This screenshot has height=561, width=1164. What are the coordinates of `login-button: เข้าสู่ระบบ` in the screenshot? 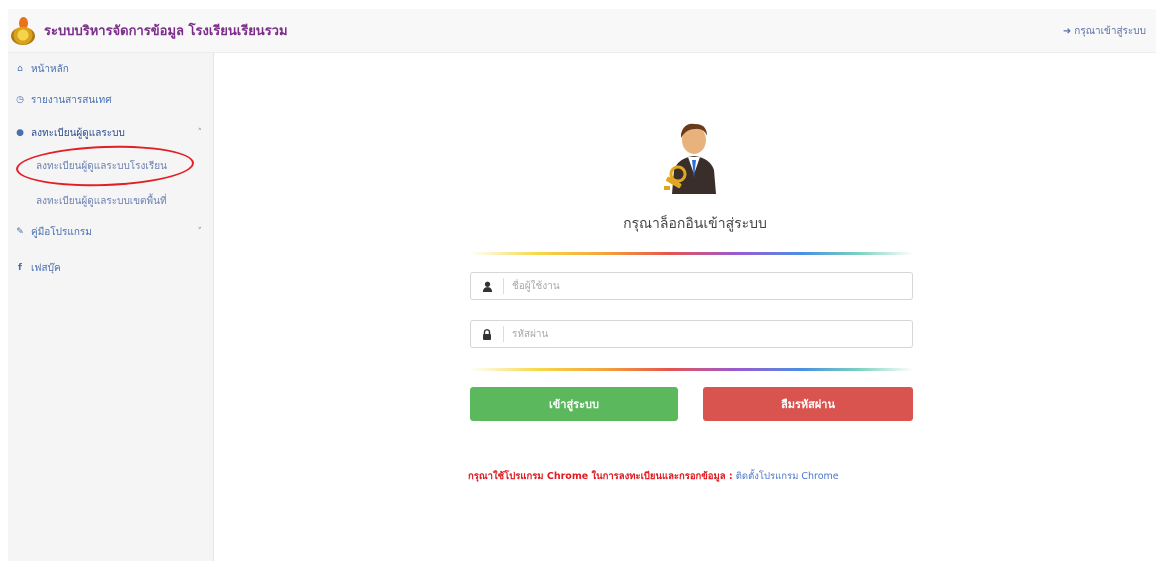 It's located at (574, 404).